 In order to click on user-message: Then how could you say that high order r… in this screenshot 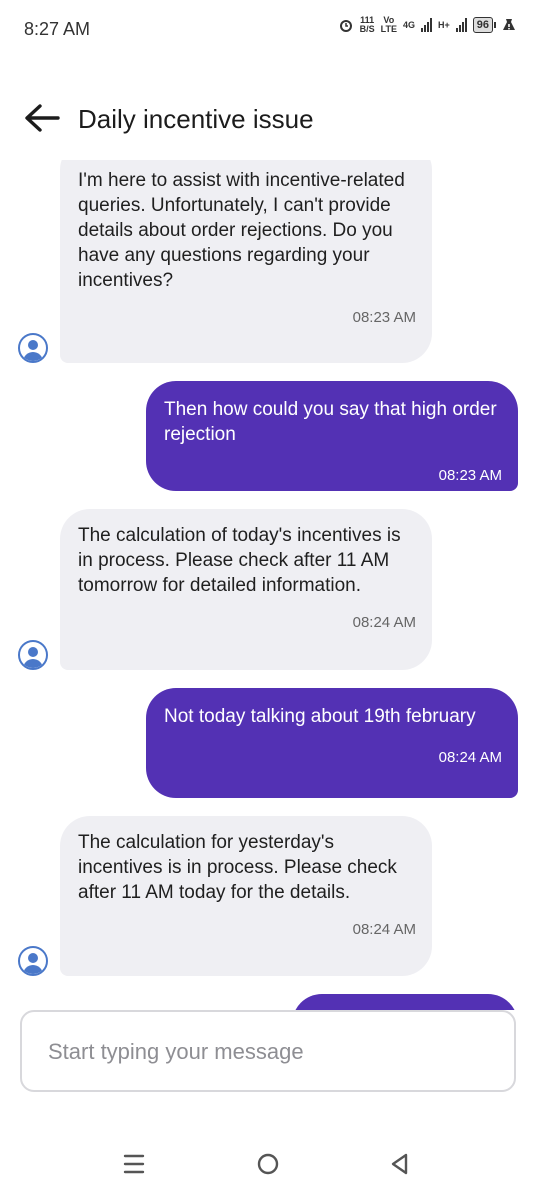, I will do `click(332, 436)`.